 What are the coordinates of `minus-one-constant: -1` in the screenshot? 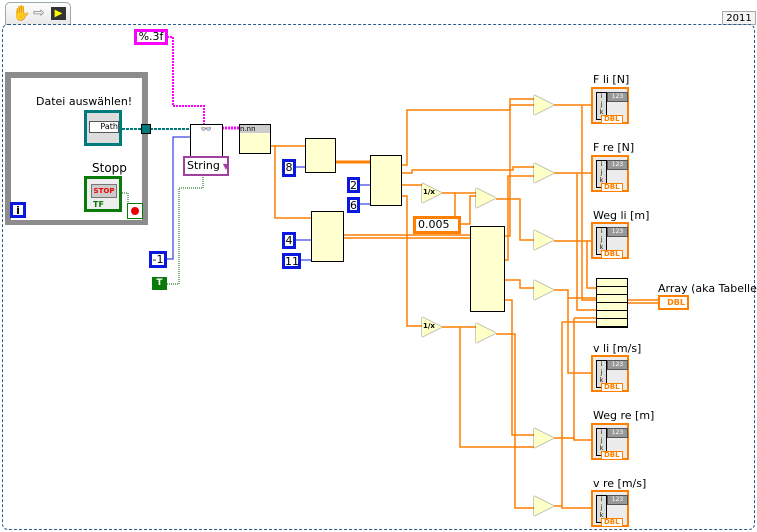 It's located at (158, 259).